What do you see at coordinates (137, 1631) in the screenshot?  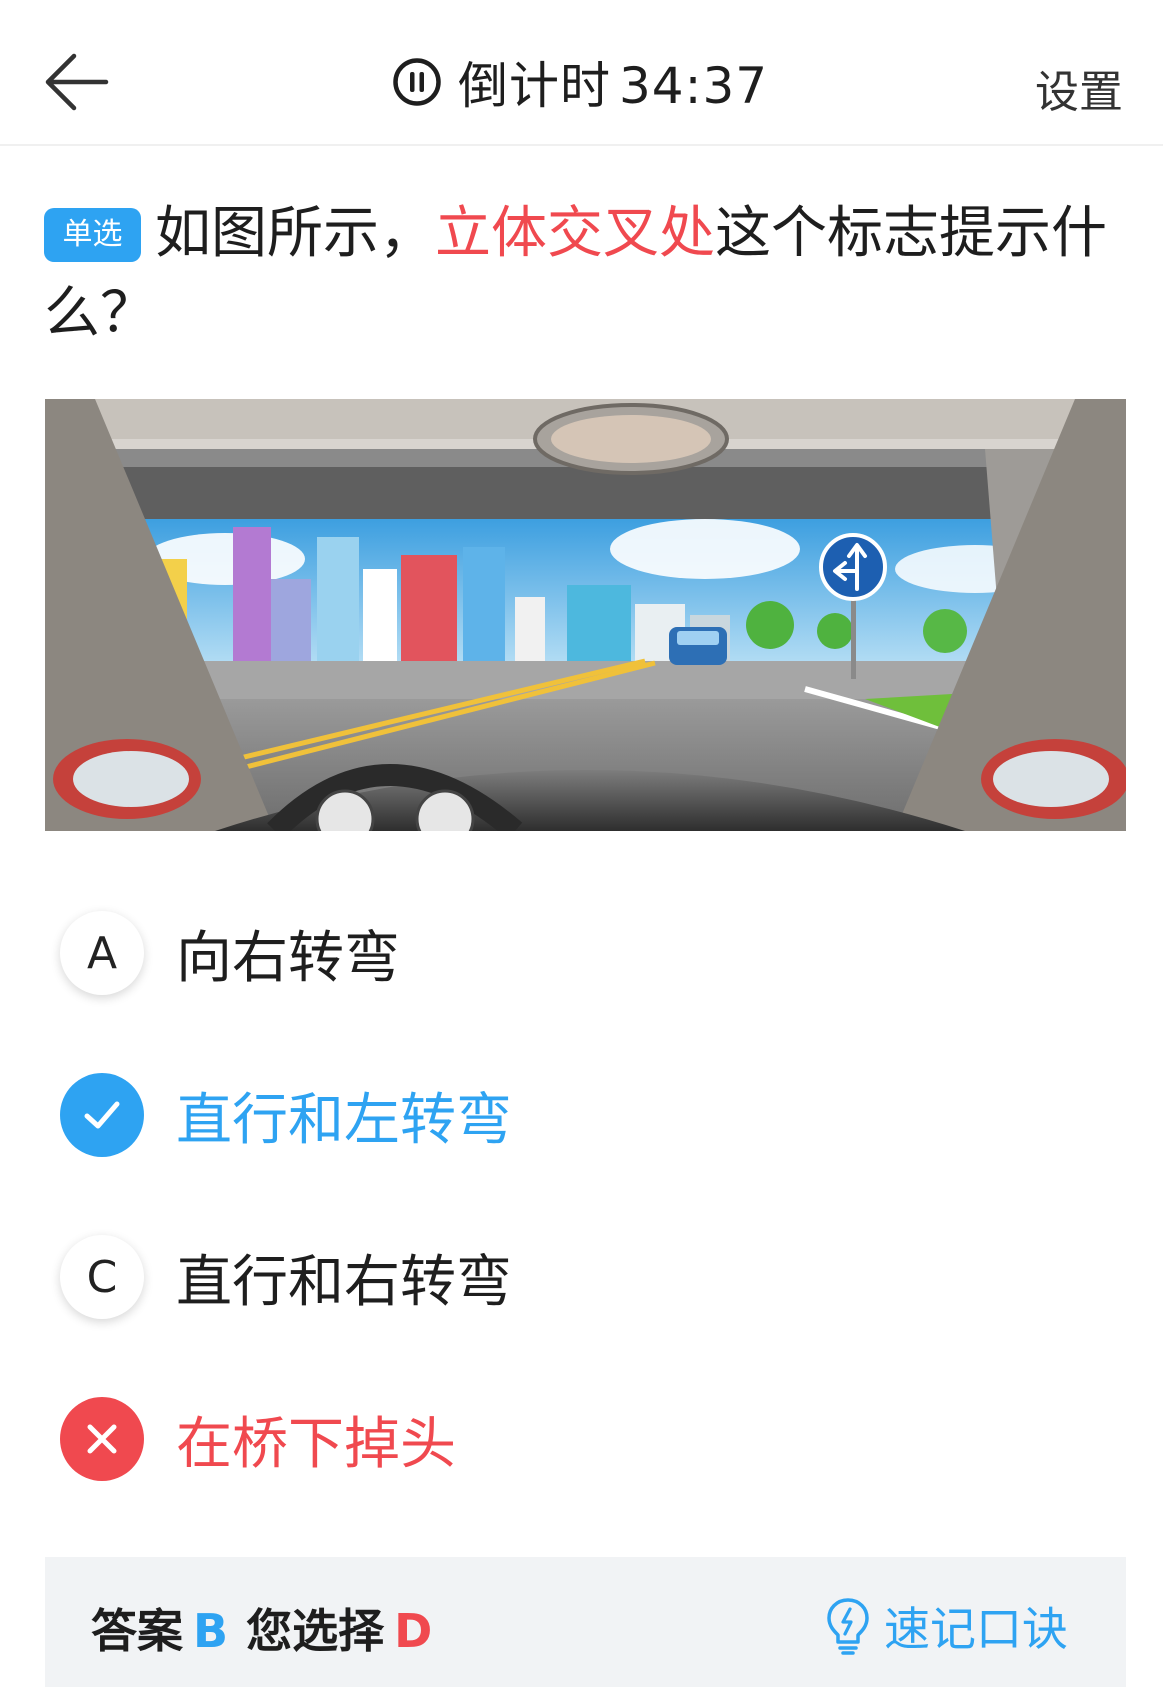 I see `answer-label: 答案` at bounding box center [137, 1631].